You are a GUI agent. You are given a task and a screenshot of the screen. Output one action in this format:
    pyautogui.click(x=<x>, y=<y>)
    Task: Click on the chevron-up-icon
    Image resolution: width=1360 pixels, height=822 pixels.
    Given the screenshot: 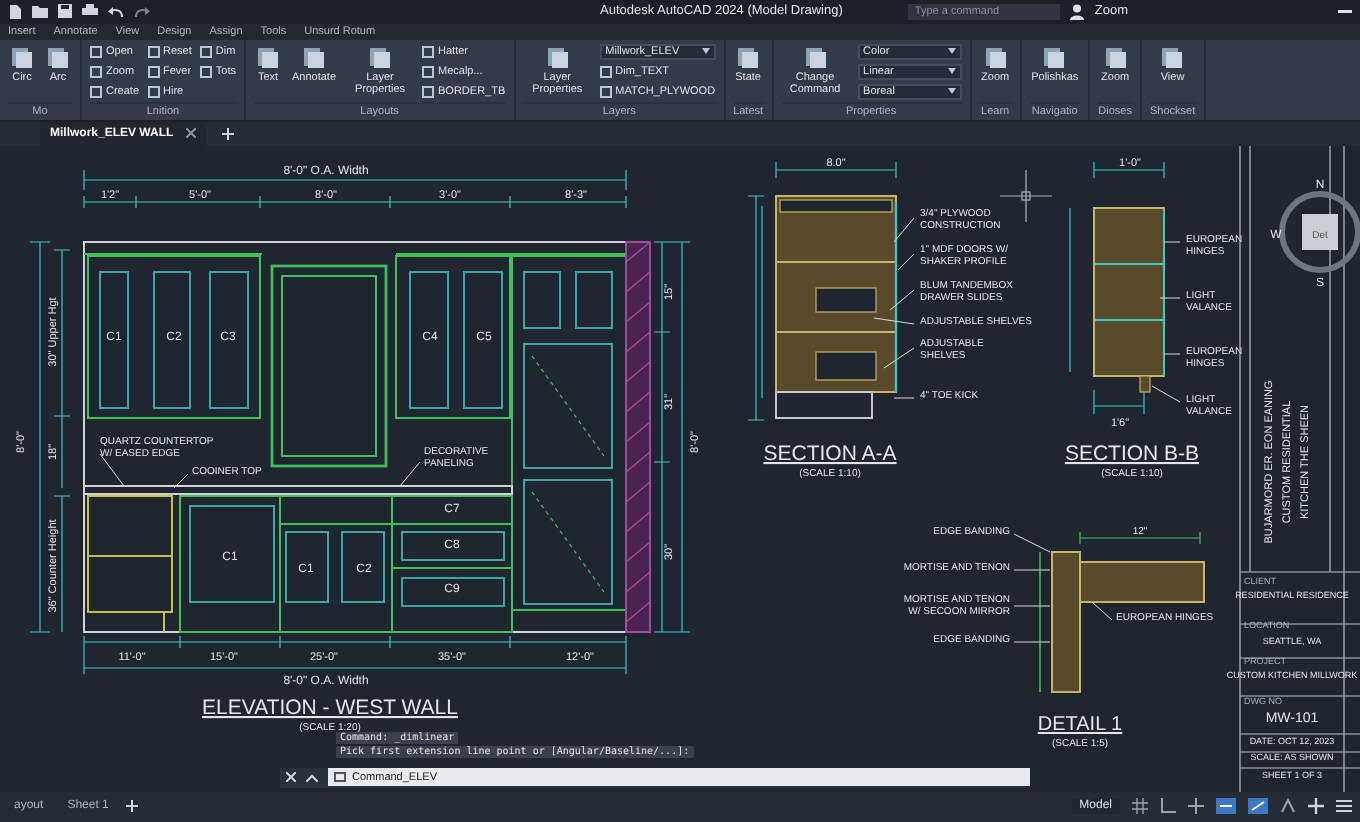 What is the action you would take?
    pyautogui.click(x=312, y=777)
    